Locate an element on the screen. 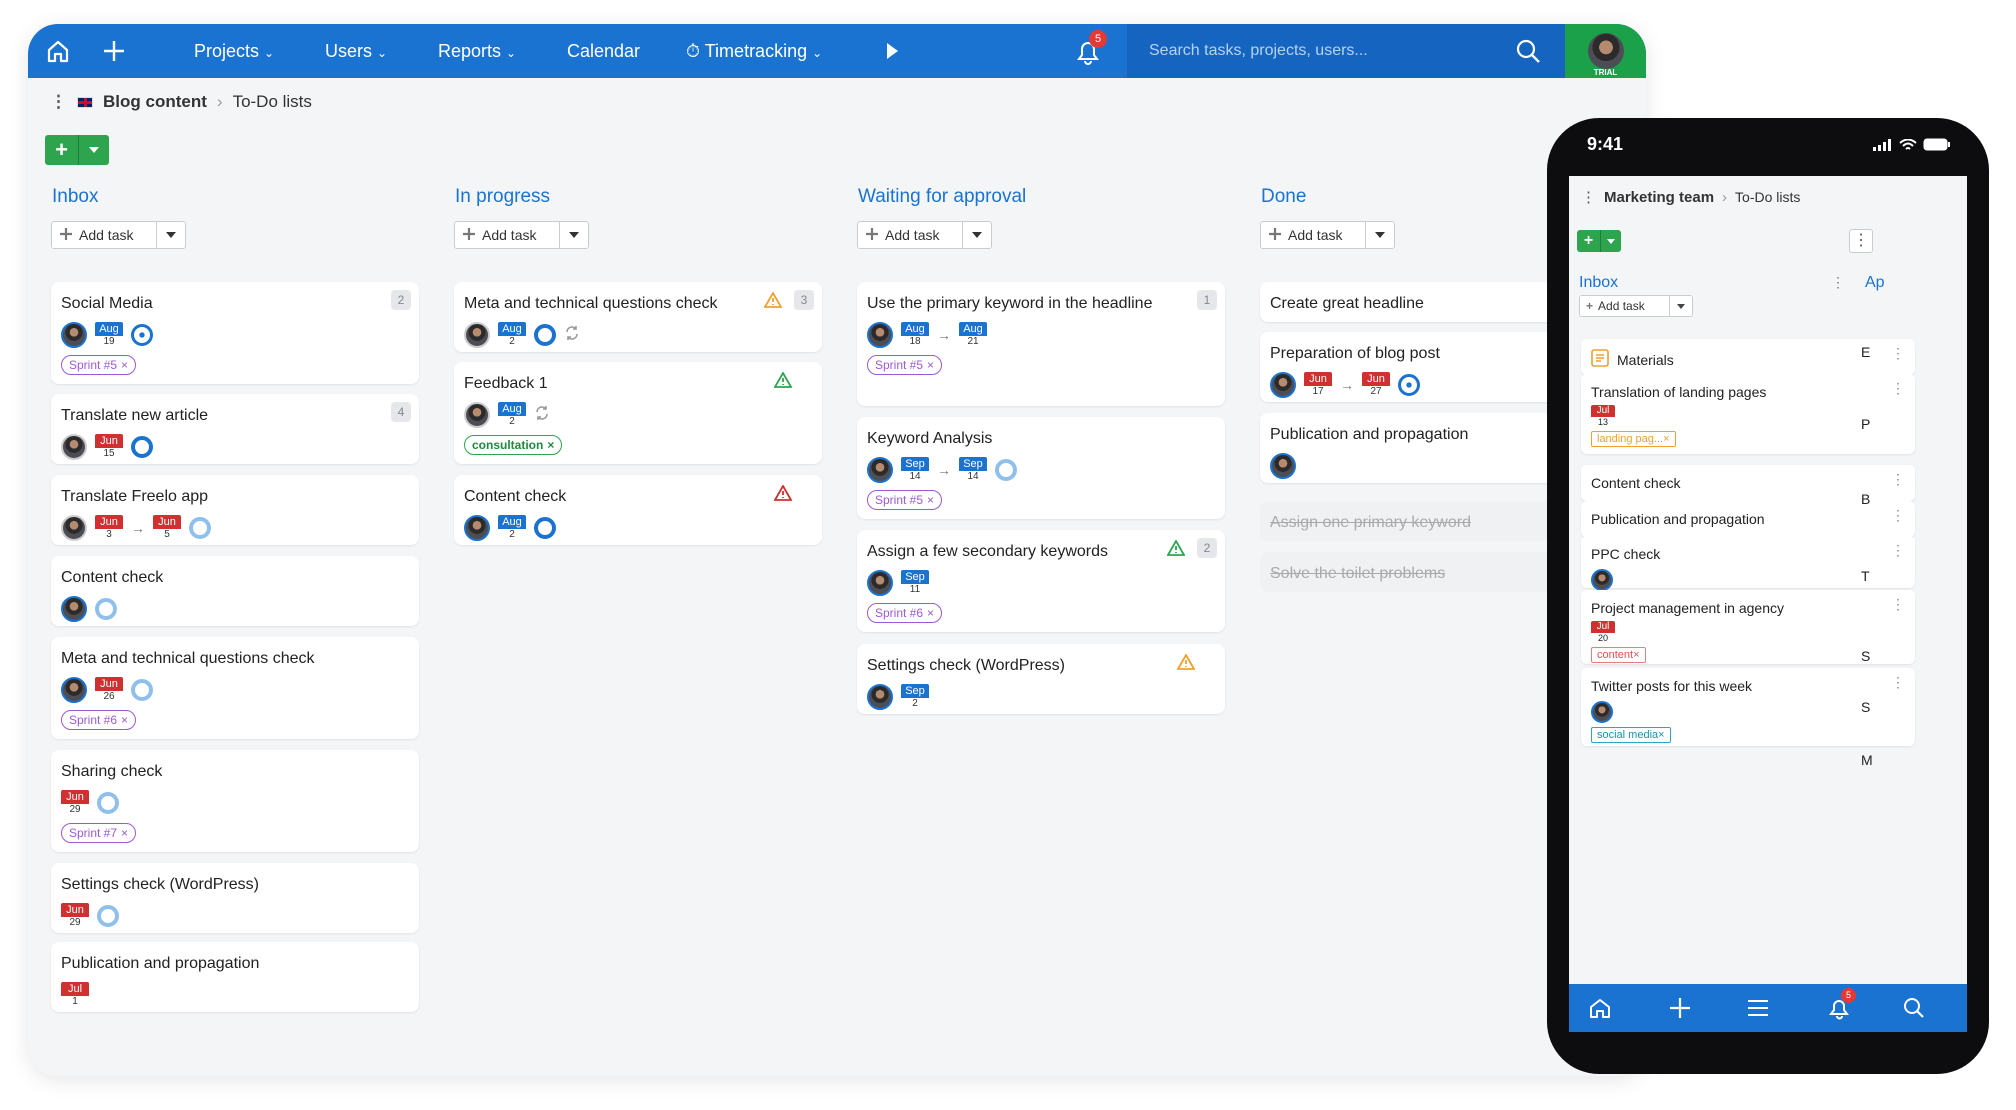 This screenshot has height=1110, width=2016. task-title: Sharing check is located at coordinates (235, 771).